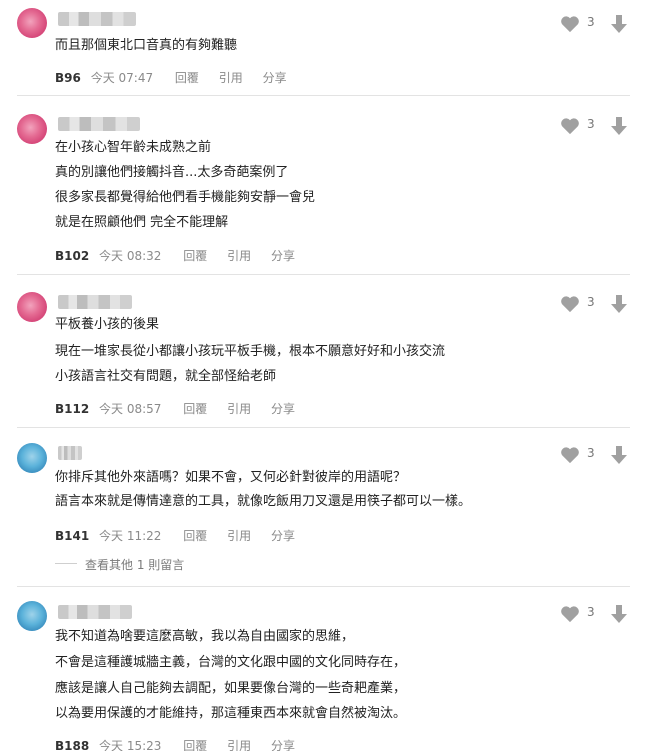  I want to click on comment-line: 我不知道為啥要這麼高敏，我以為自由國家的思維，, so click(205, 636).